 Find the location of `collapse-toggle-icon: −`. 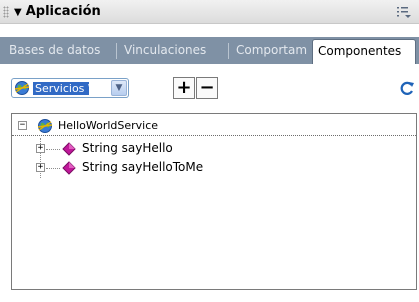

collapse-toggle-icon: − is located at coordinates (22, 125).